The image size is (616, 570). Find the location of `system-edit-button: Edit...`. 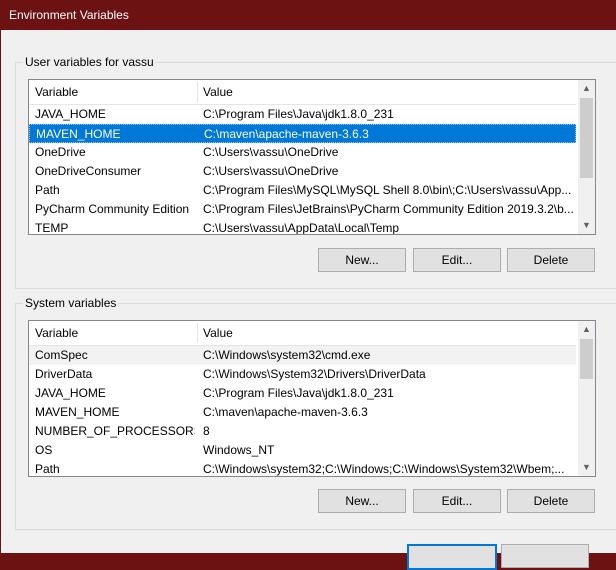

system-edit-button: Edit... is located at coordinates (457, 501).